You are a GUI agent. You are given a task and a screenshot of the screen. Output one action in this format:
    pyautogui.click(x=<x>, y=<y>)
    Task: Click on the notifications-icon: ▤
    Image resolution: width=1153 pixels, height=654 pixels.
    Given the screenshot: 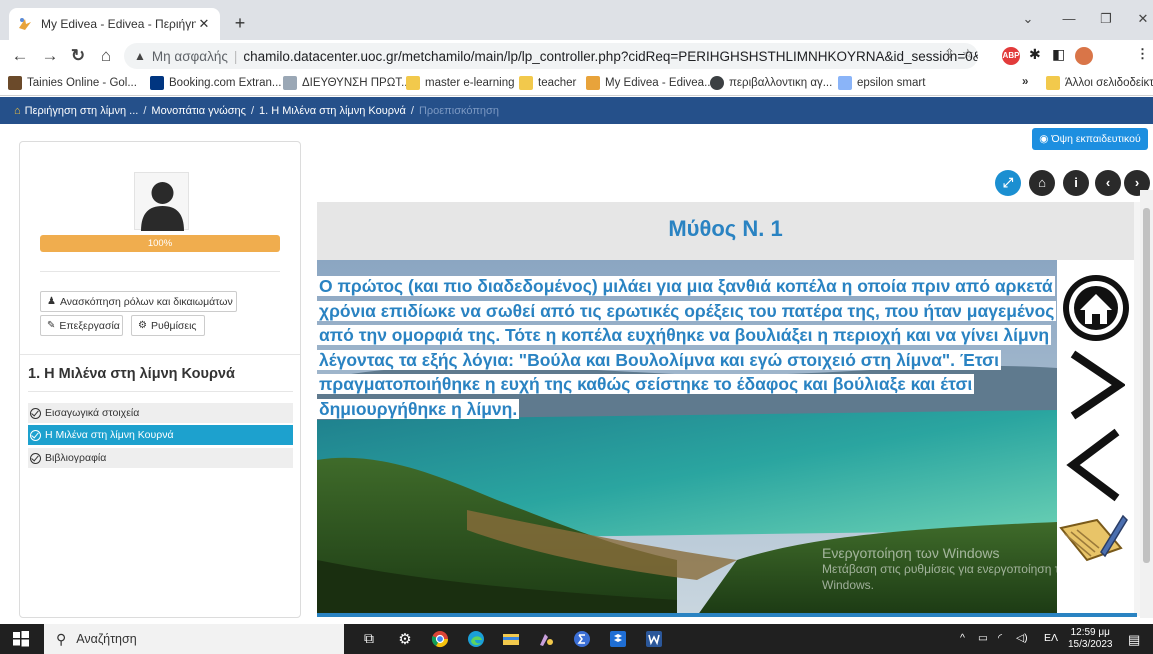 What is the action you would take?
    pyautogui.click(x=1134, y=640)
    